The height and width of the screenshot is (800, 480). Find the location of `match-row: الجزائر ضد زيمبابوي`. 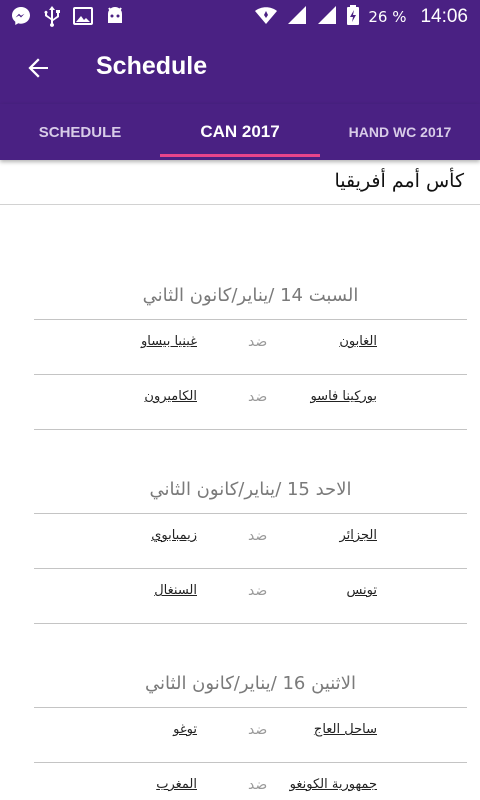

match-row: الجزائر ضد زيمبابوي is located at coordinates (250, 541).